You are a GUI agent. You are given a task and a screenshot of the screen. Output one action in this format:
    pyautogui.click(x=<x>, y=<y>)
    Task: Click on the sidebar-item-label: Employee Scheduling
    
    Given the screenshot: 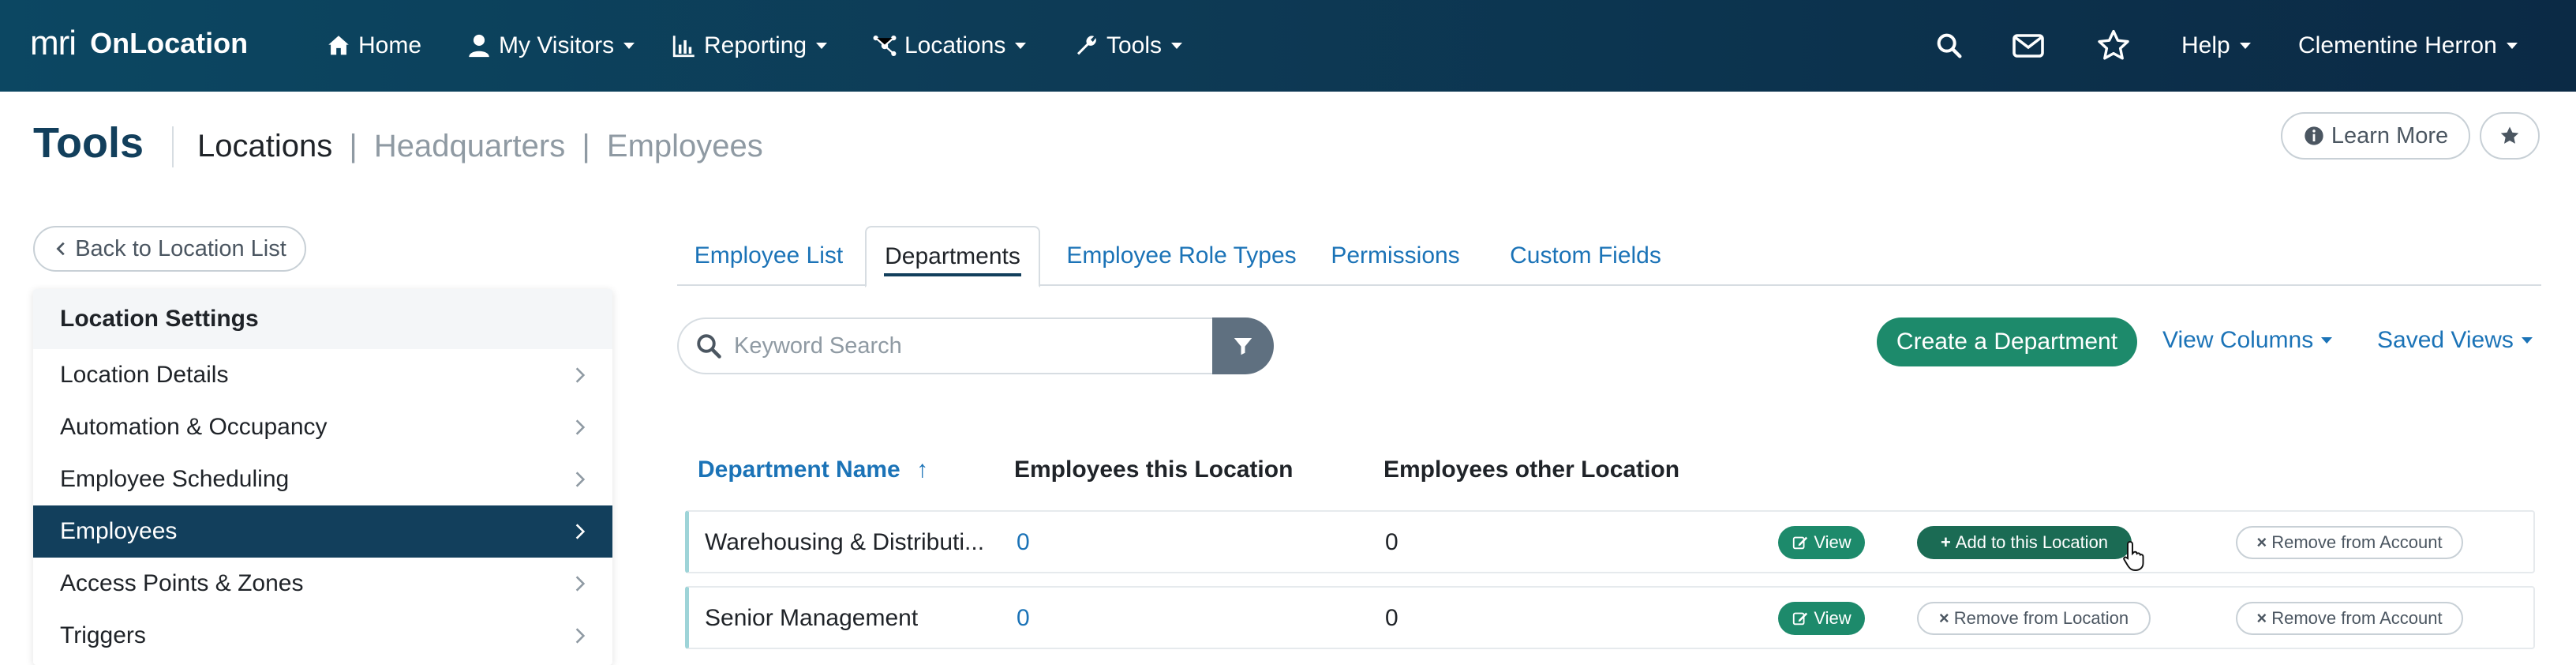 What is the action you would take?
    pyautogui.click(x=175, y=479)
    